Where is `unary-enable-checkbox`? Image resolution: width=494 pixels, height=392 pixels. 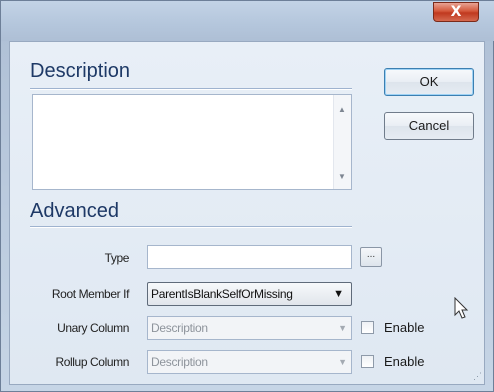
unary-enable-checkbox is located at coordinates (367, 327).